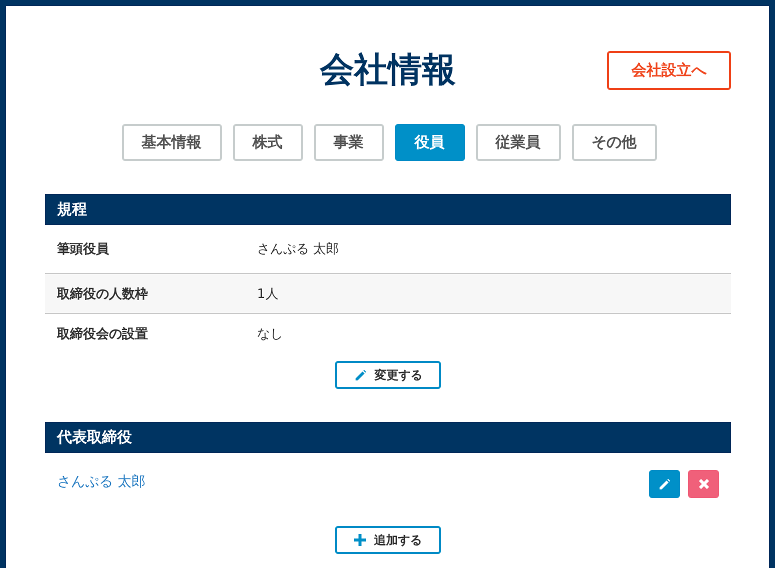  I want to click on page-title: 会社情報, so click(388, 70).